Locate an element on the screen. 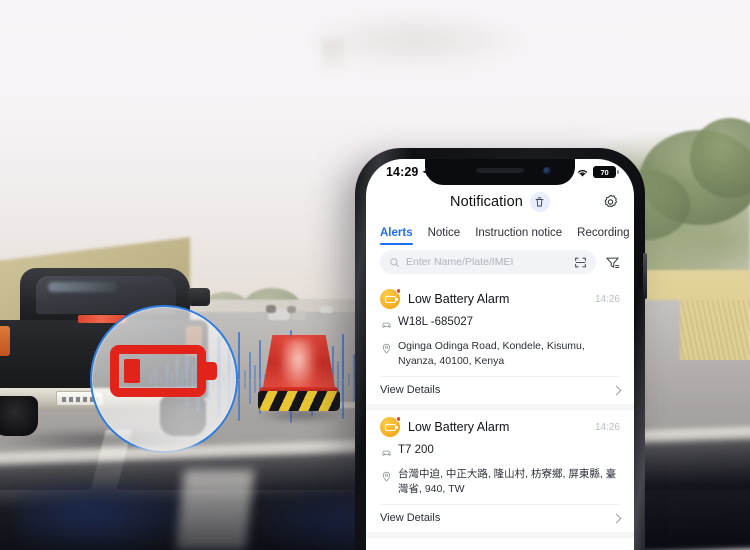 This screenshot has height=550, width=750. tab-alerts: Alerts is located at coordinates (396, 236).